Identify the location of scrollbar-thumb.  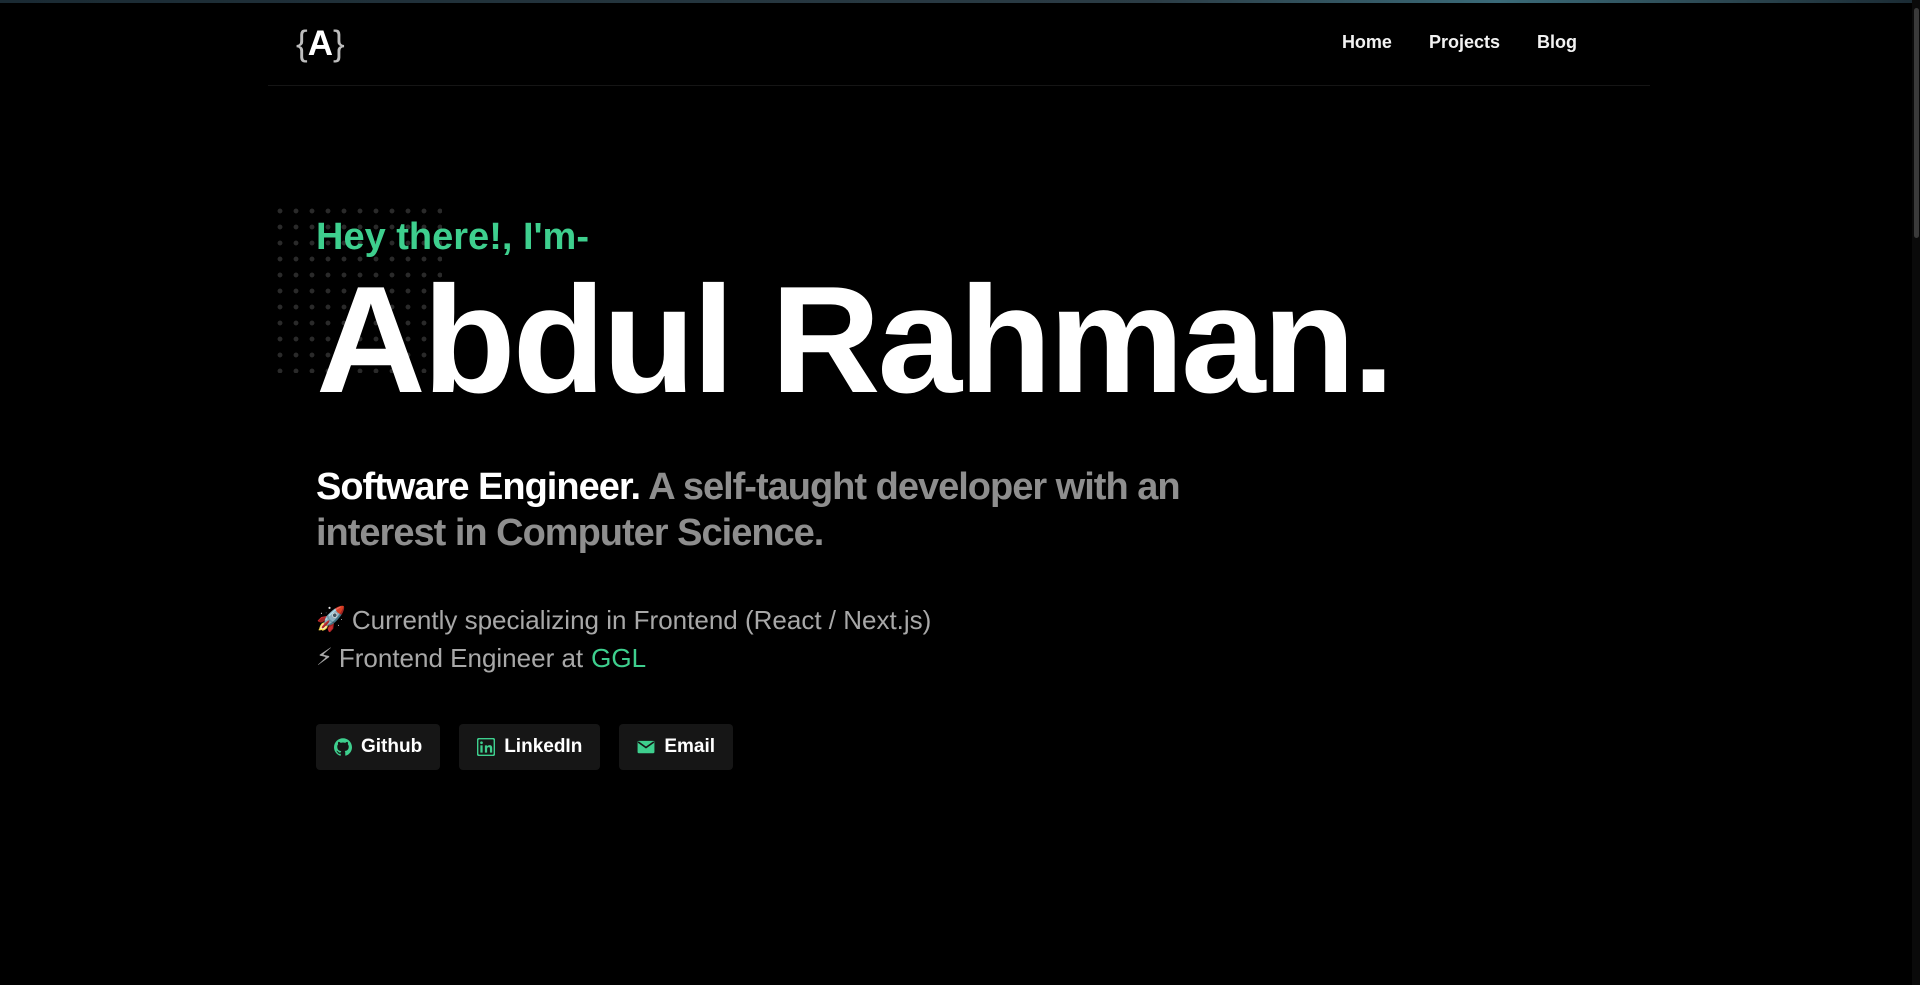
(1916, 123).